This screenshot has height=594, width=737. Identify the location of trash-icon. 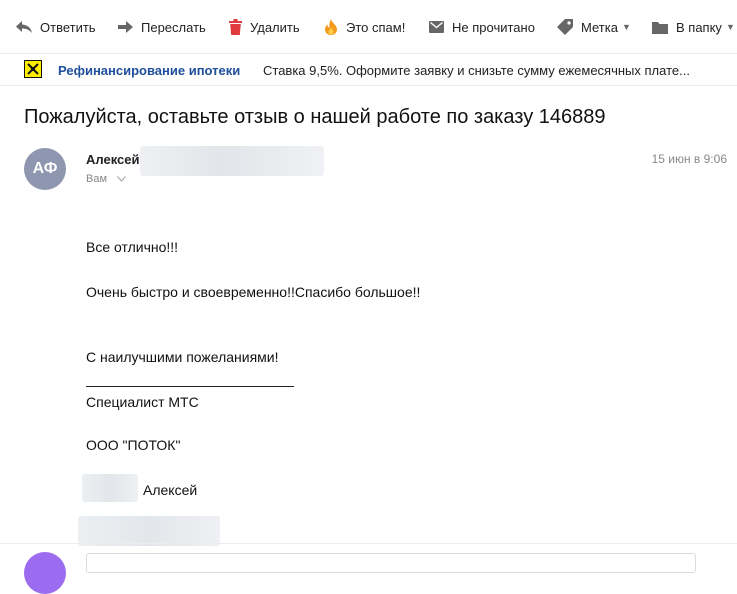
(235, 27).